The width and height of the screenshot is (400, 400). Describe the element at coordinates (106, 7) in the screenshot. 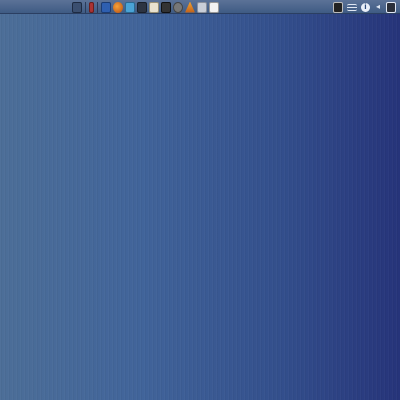

I see `blue-app-icon` at that location.